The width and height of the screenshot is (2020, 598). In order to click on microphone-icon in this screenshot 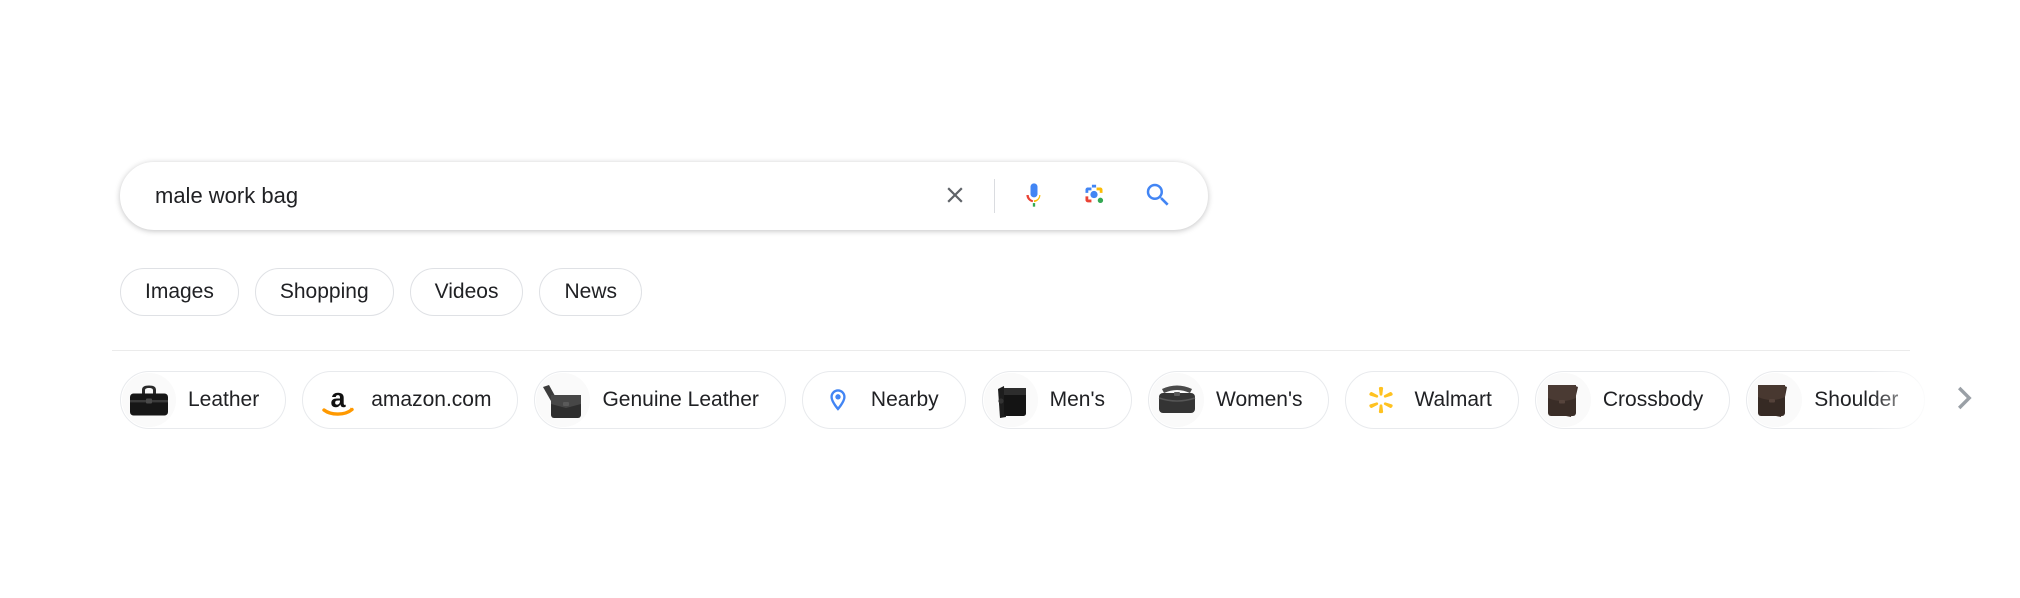, I will do `click(1034, 196)`.